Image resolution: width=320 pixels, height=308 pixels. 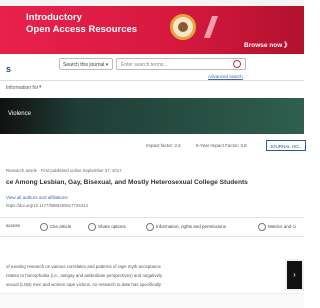 I want to click on cite-article-button: Cite article, so click(x=55, y=227).